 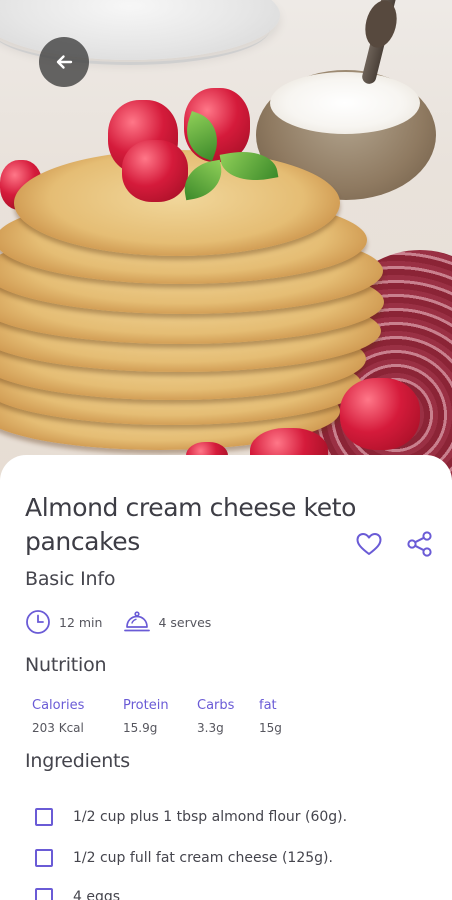 I want to click on serves-info: 4 serves, so click(x=167, y=622).